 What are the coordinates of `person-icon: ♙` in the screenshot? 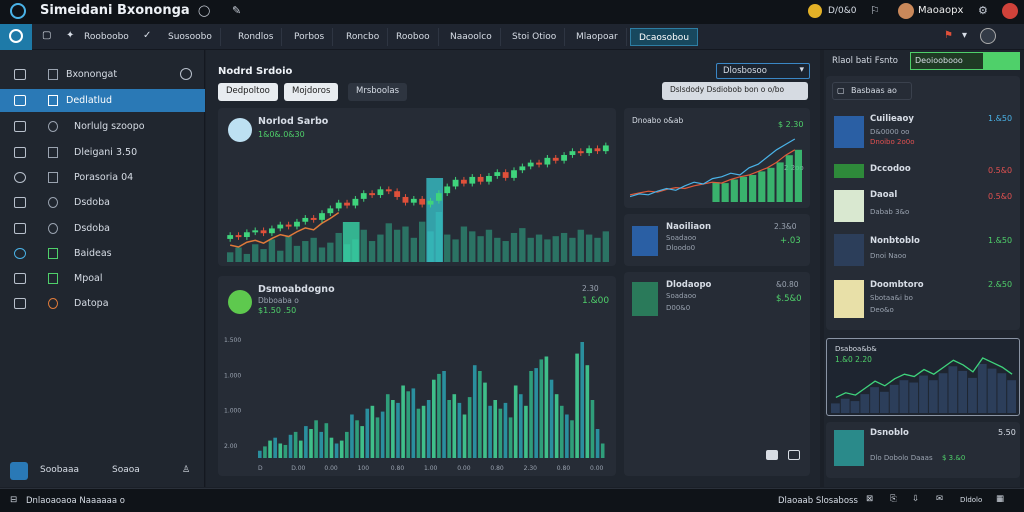 It's located at (186, 470).